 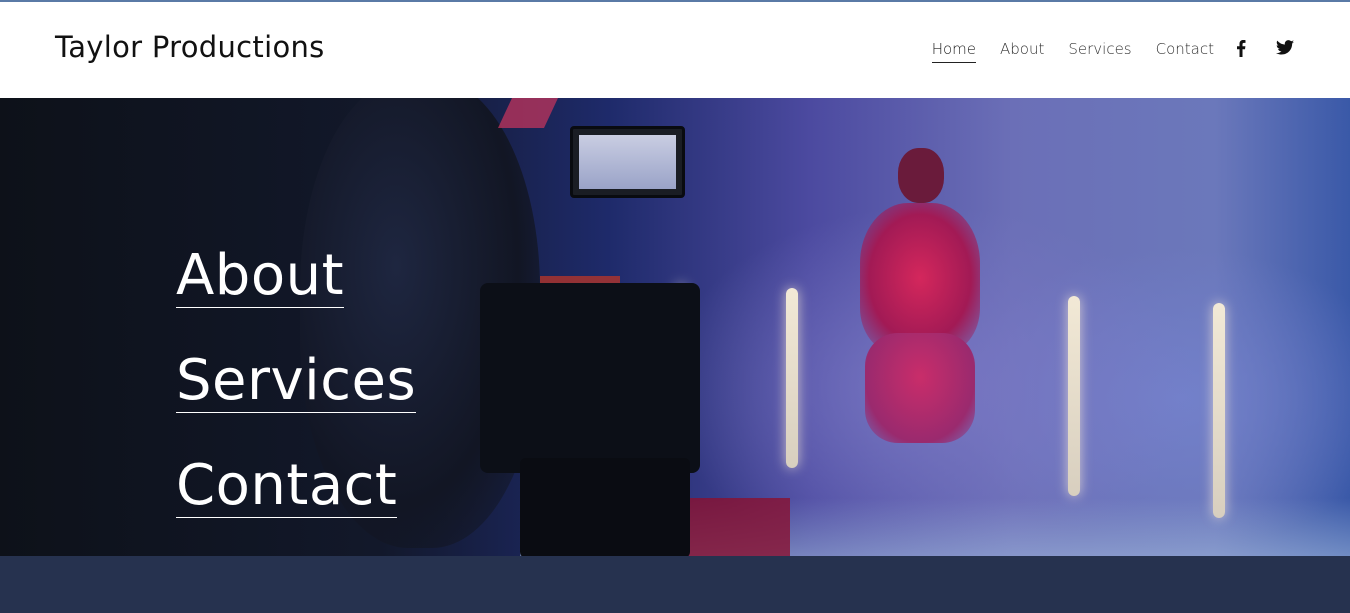 I want to click on facebook-icon, so click(x=1243, y=49).